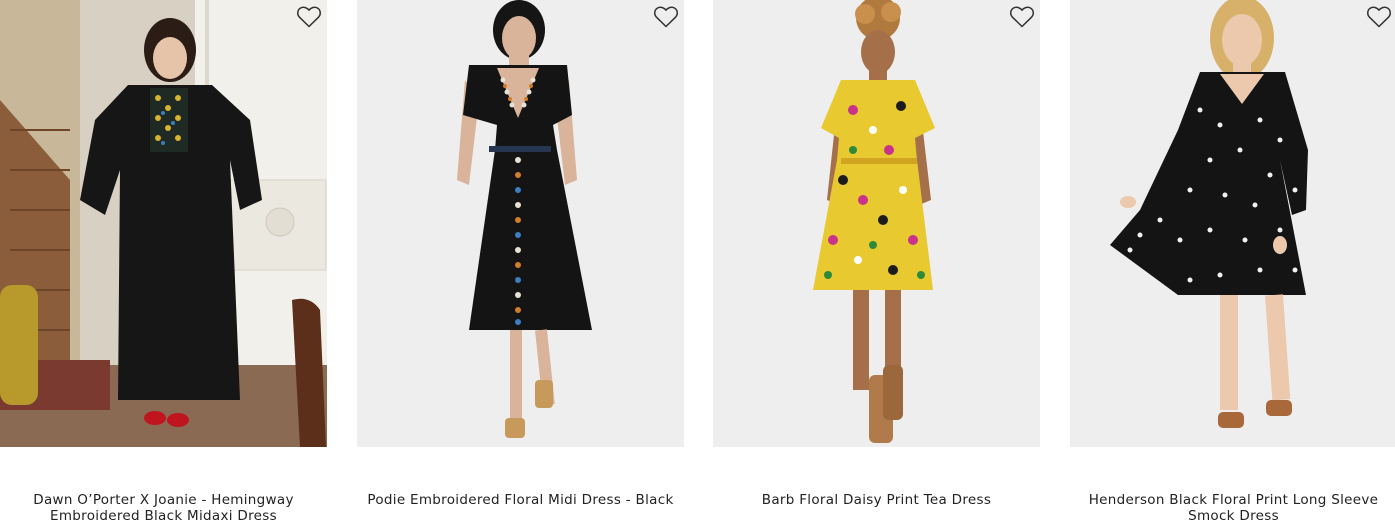  Describe the element at coordinates (876, 500) in the screenshot. I see `product-title: Barb Floral Daisy Print Tea Dress` at that location.